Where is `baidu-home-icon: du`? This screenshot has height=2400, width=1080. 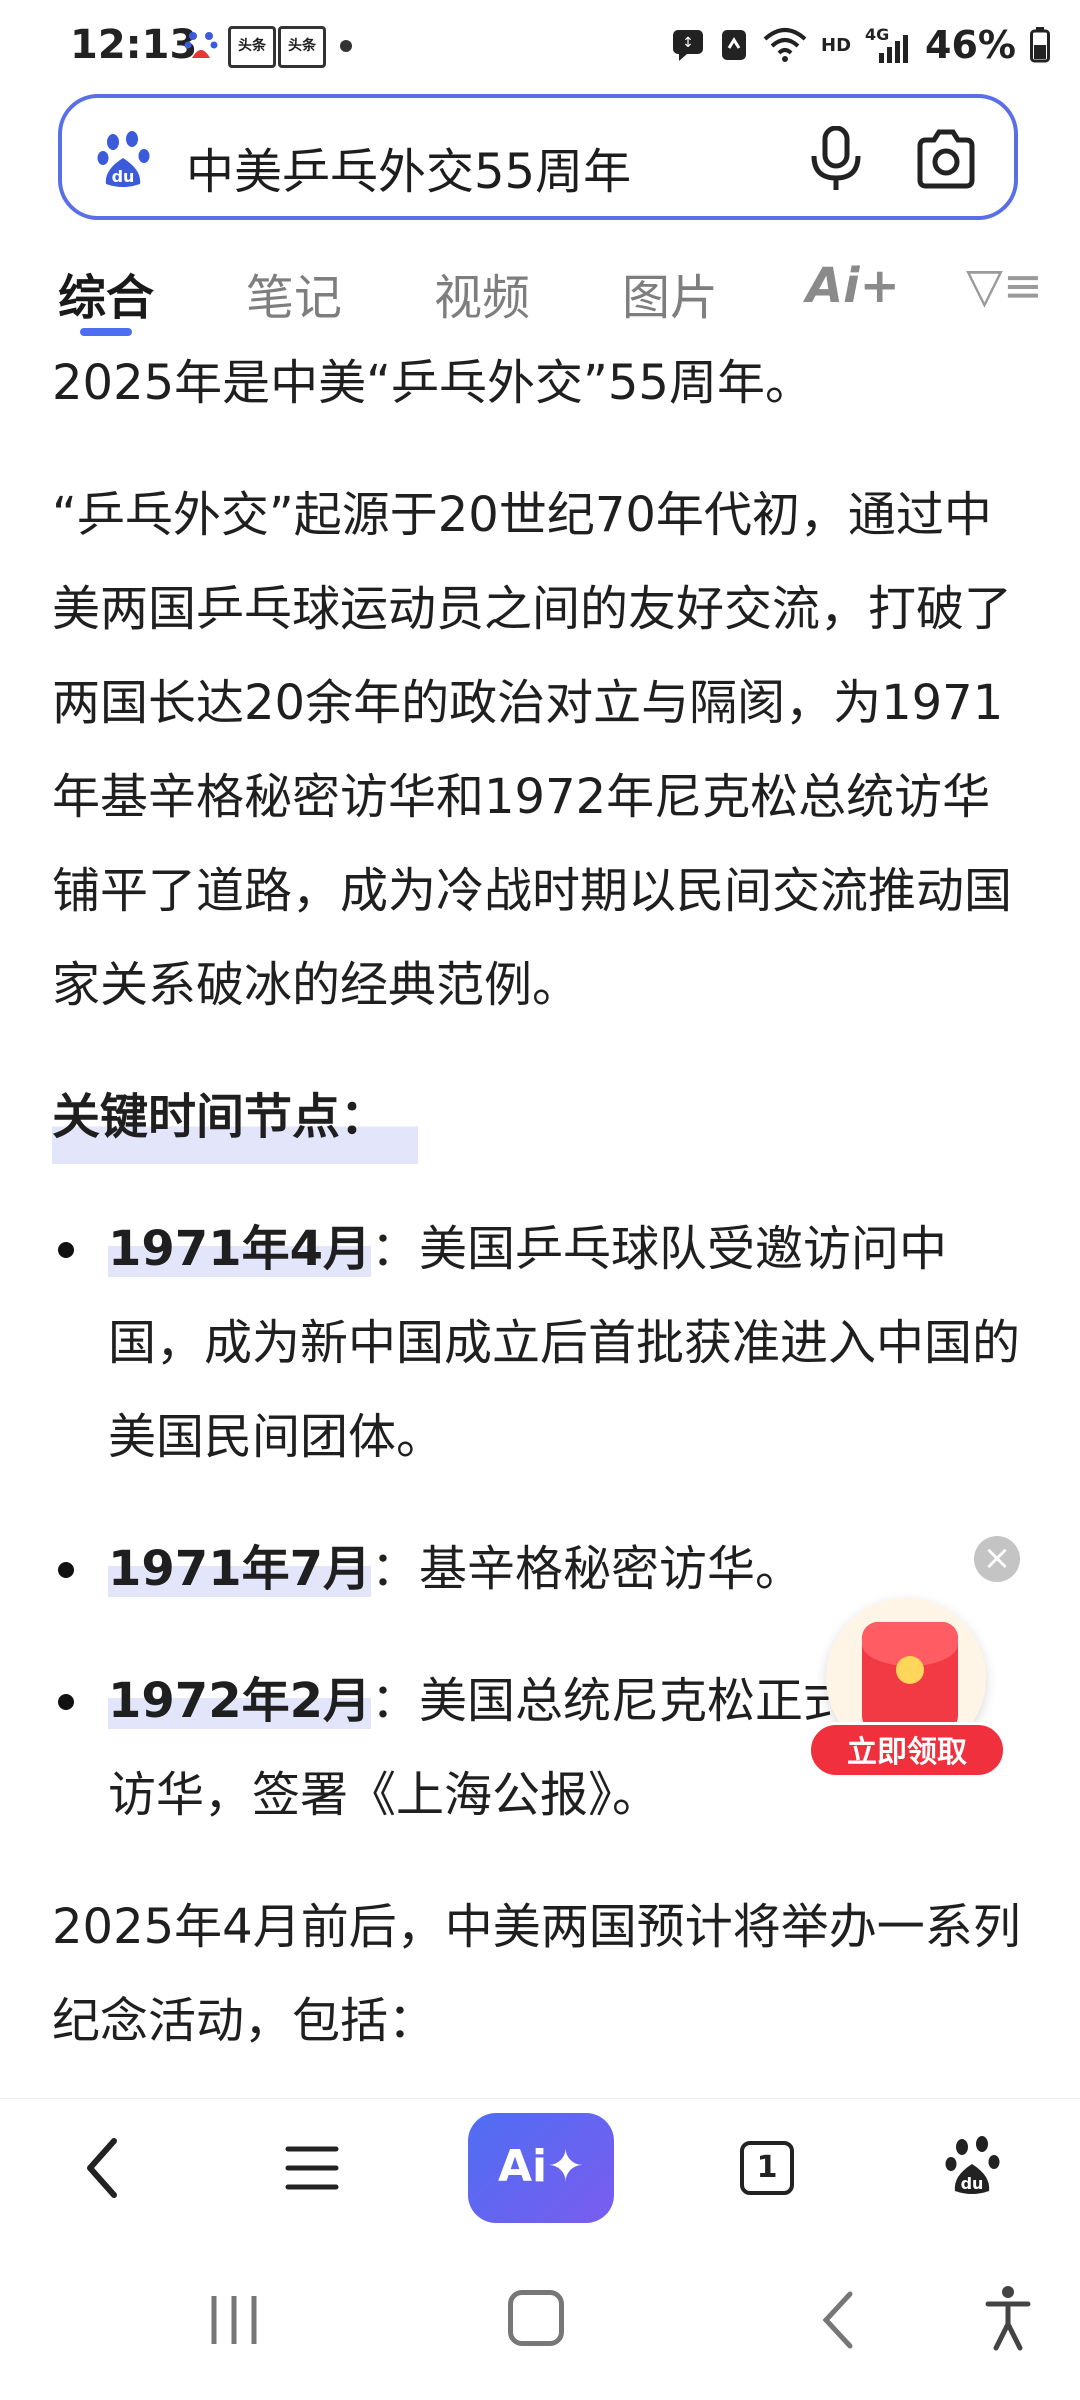
baidu-home-icon: du is located at coordinates (976, 2165).